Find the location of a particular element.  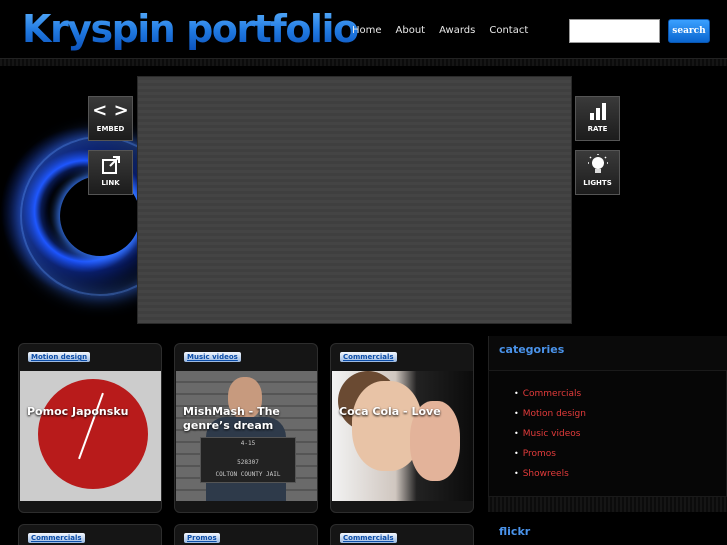

sidebar-divider is located at coordinates (607, 504).